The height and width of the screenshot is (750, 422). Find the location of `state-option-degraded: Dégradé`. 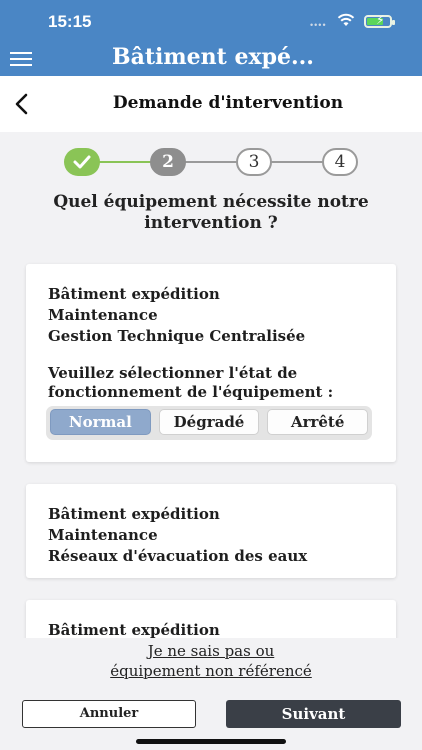

state-option-degraded: Dégradé is located at coordinates (209, 422).